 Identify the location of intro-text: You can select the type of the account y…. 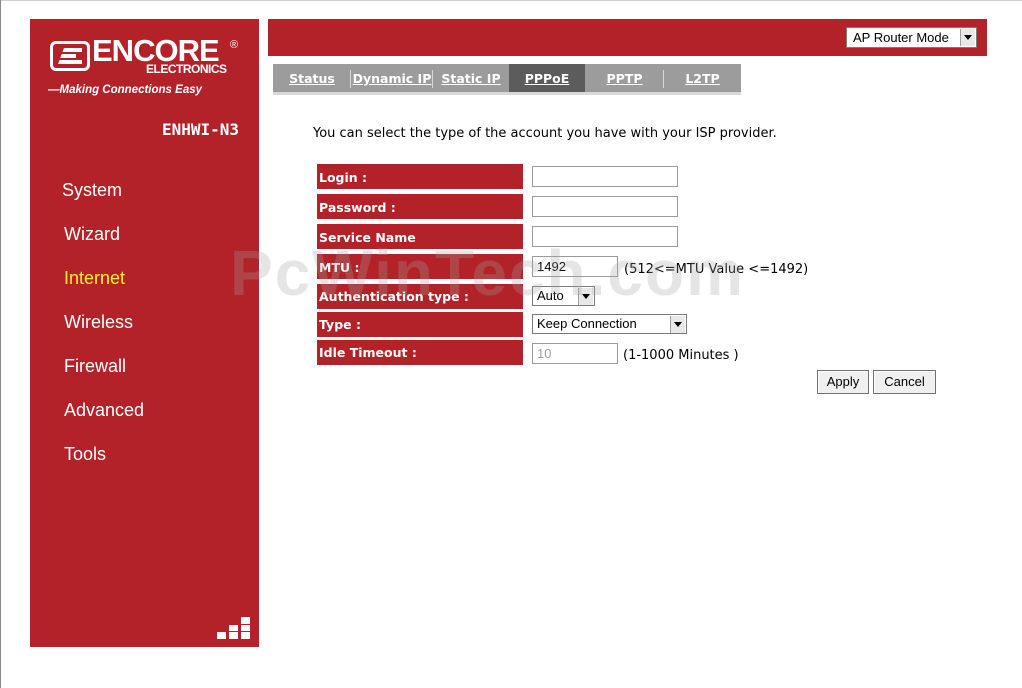
(545, 133).